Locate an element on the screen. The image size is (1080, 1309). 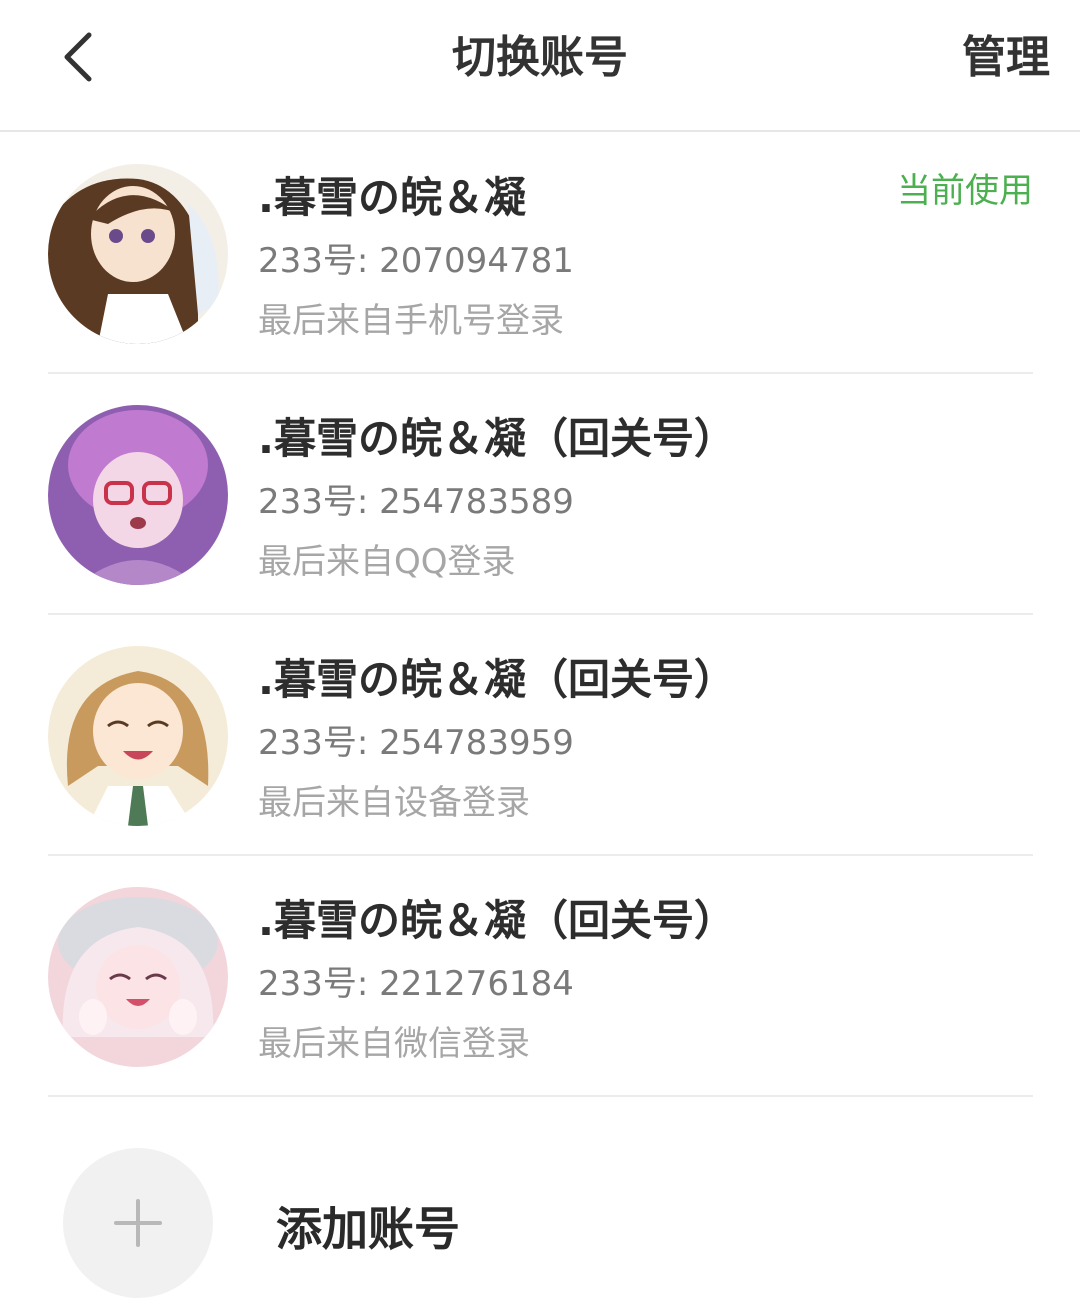
page-title: 切换账号 is located at coordinates (540, 57).